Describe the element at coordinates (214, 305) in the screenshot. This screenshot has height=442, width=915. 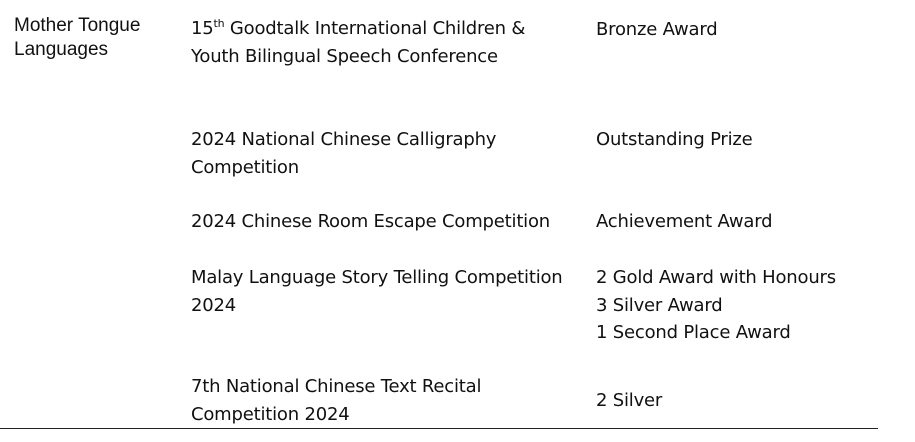
I see `event-name-line-2: 2024` at that location.